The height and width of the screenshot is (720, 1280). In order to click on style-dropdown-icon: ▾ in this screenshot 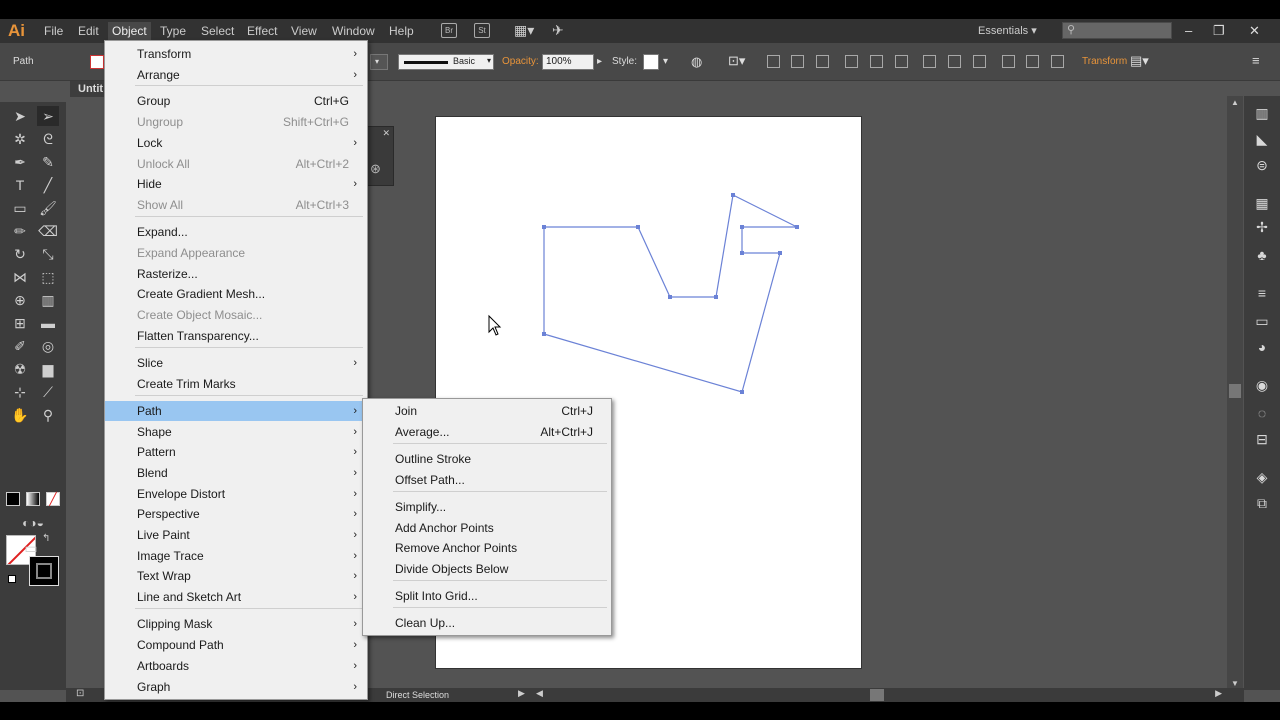, I will do `click(665, 61)`.